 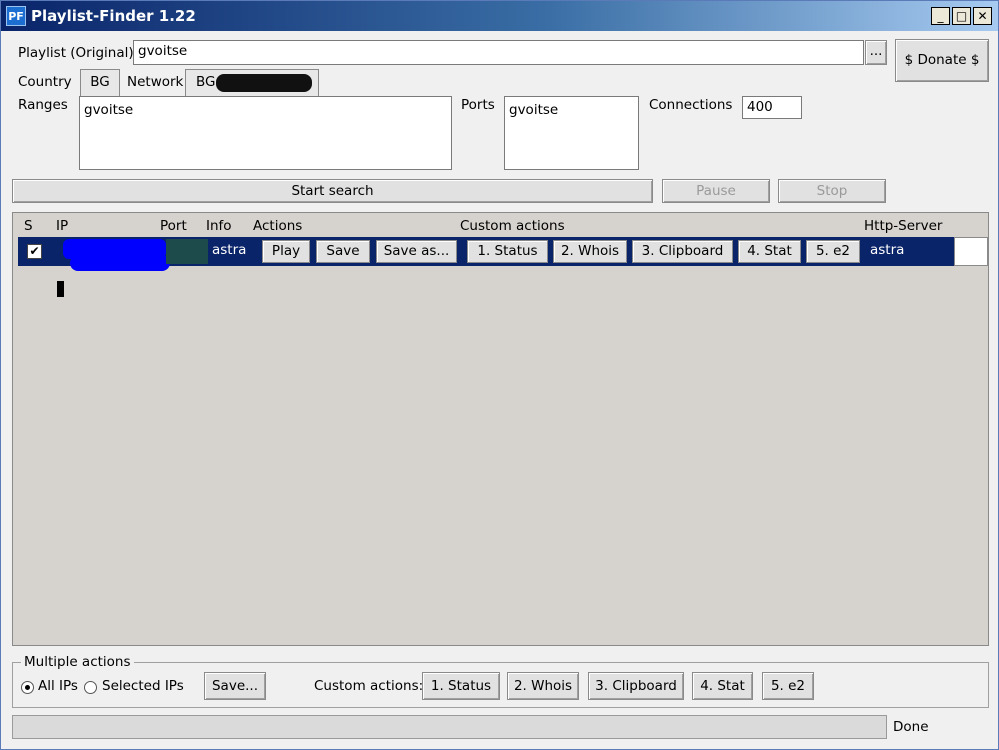 What do you see at coordinates (832, 191) in the screenshot?
I see `stop-button: Stop` at bounding box center [832, 191].